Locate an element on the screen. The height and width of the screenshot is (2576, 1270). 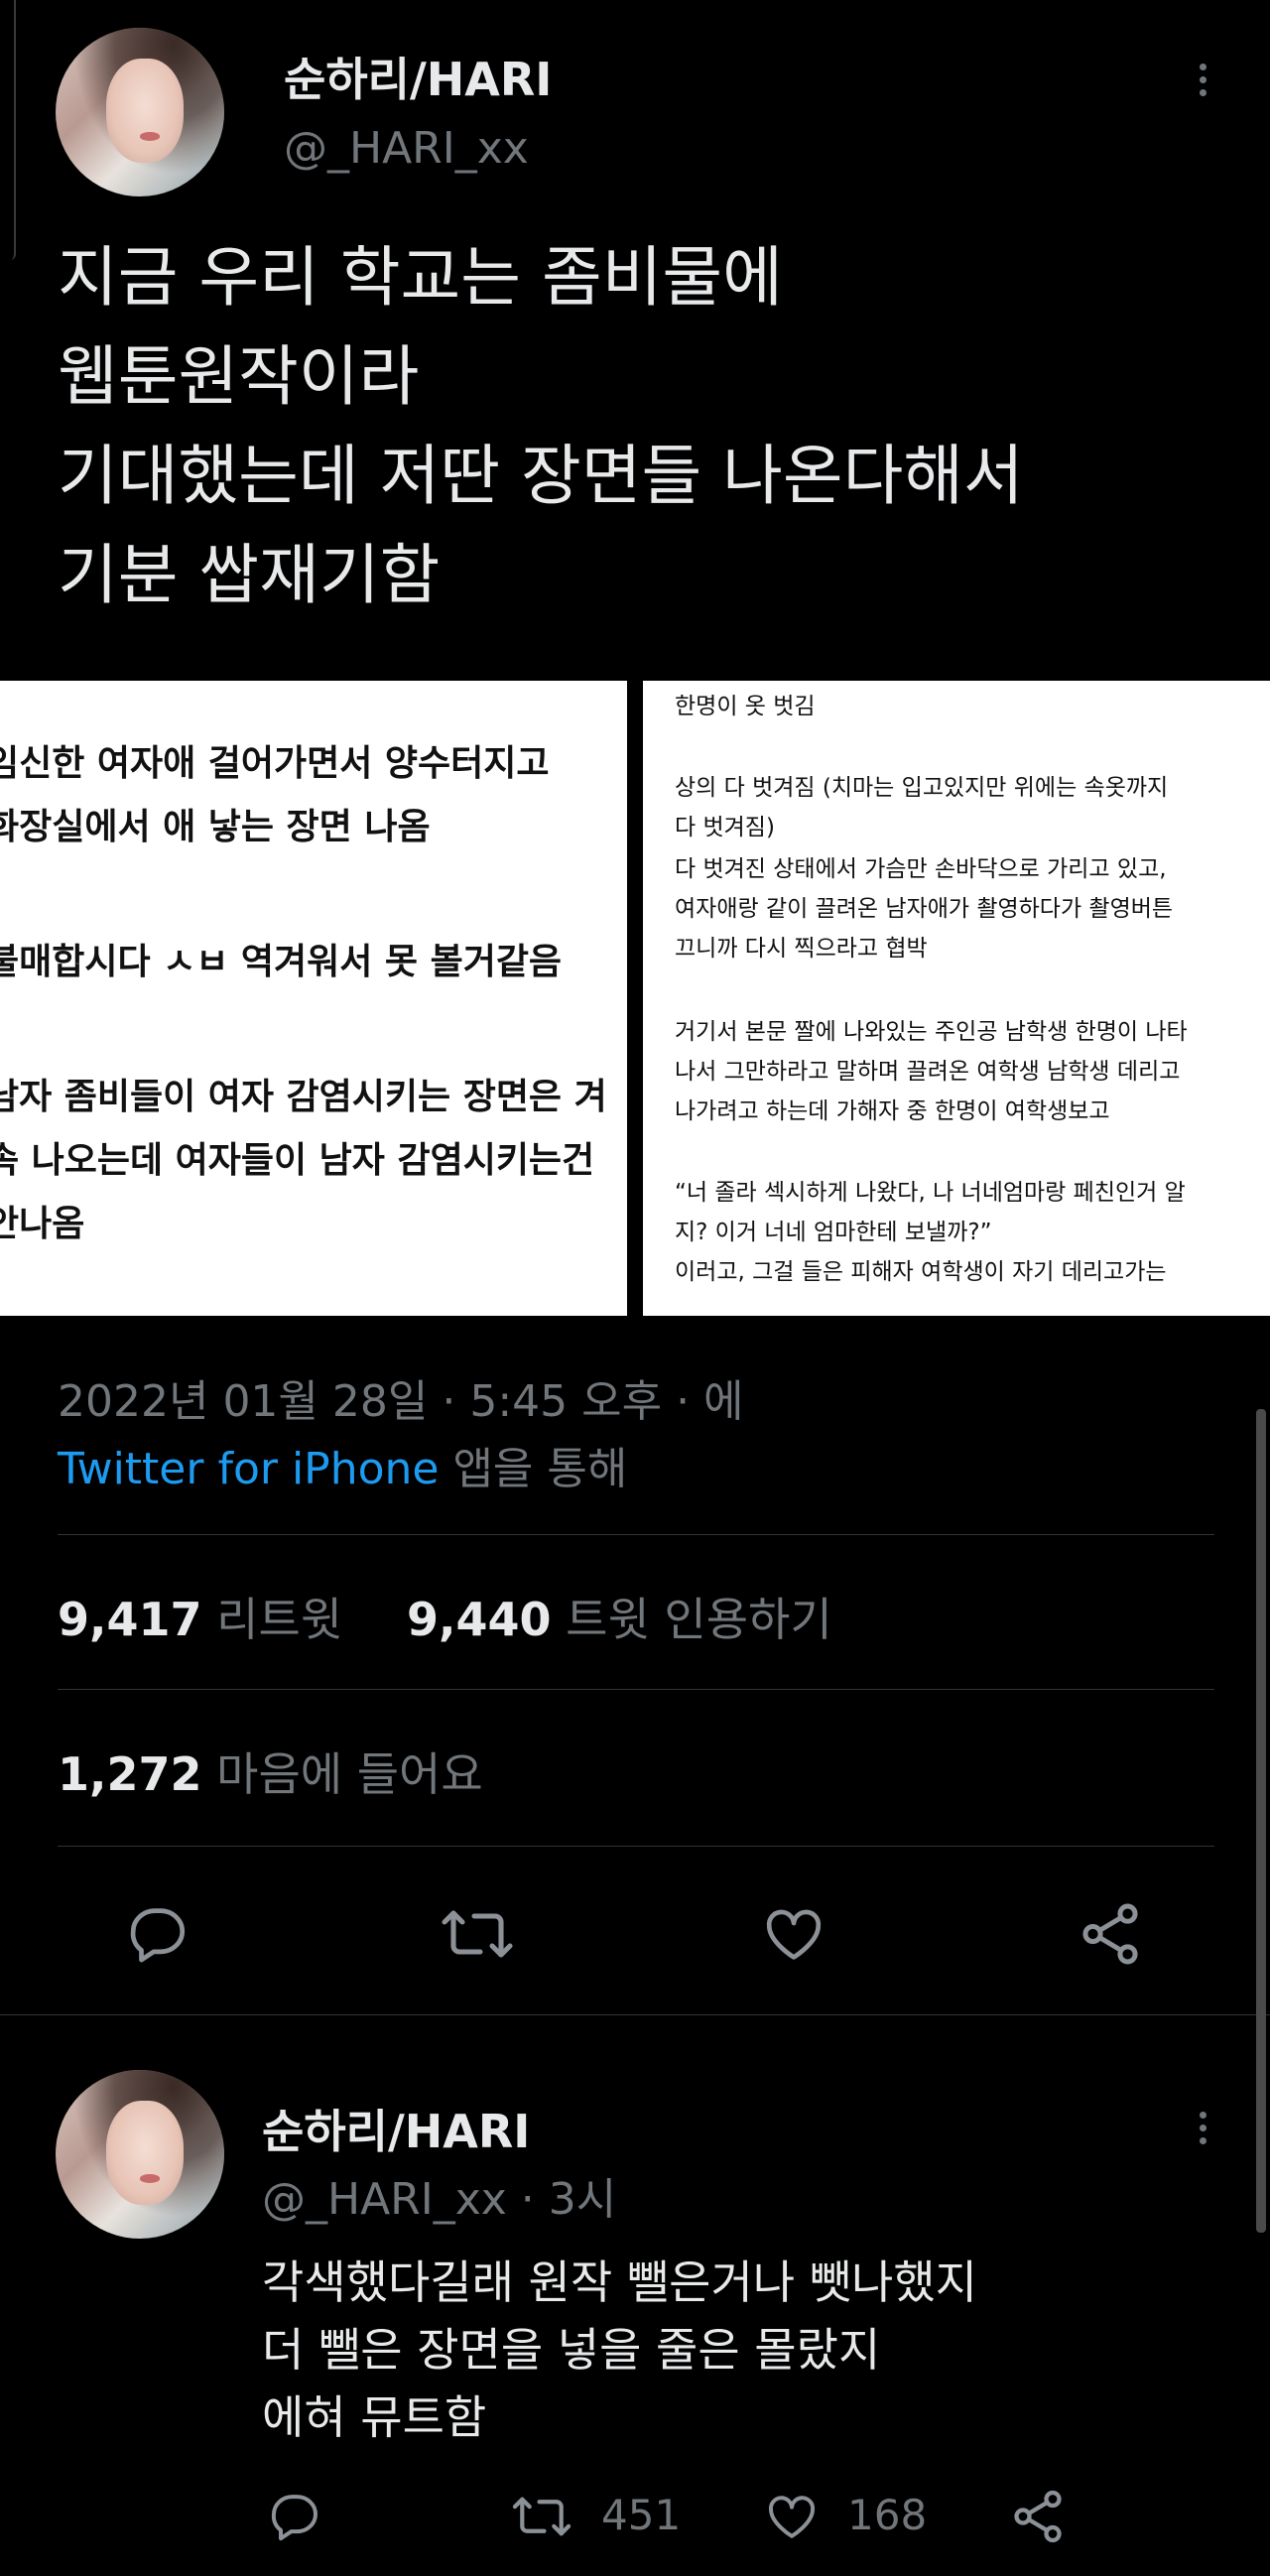
avatar is located at coordinates (140, 112).